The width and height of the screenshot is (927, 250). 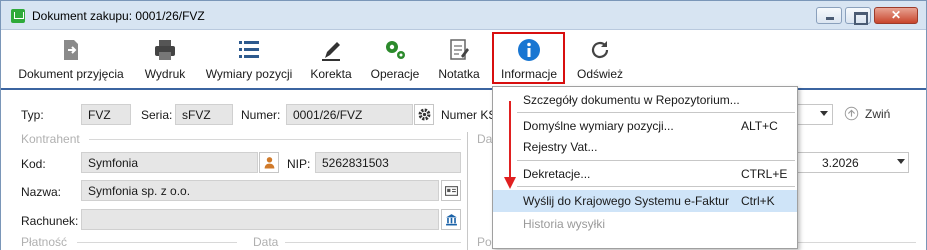 I want to click on seria-label: Seria:, so click(x=157, y=115).